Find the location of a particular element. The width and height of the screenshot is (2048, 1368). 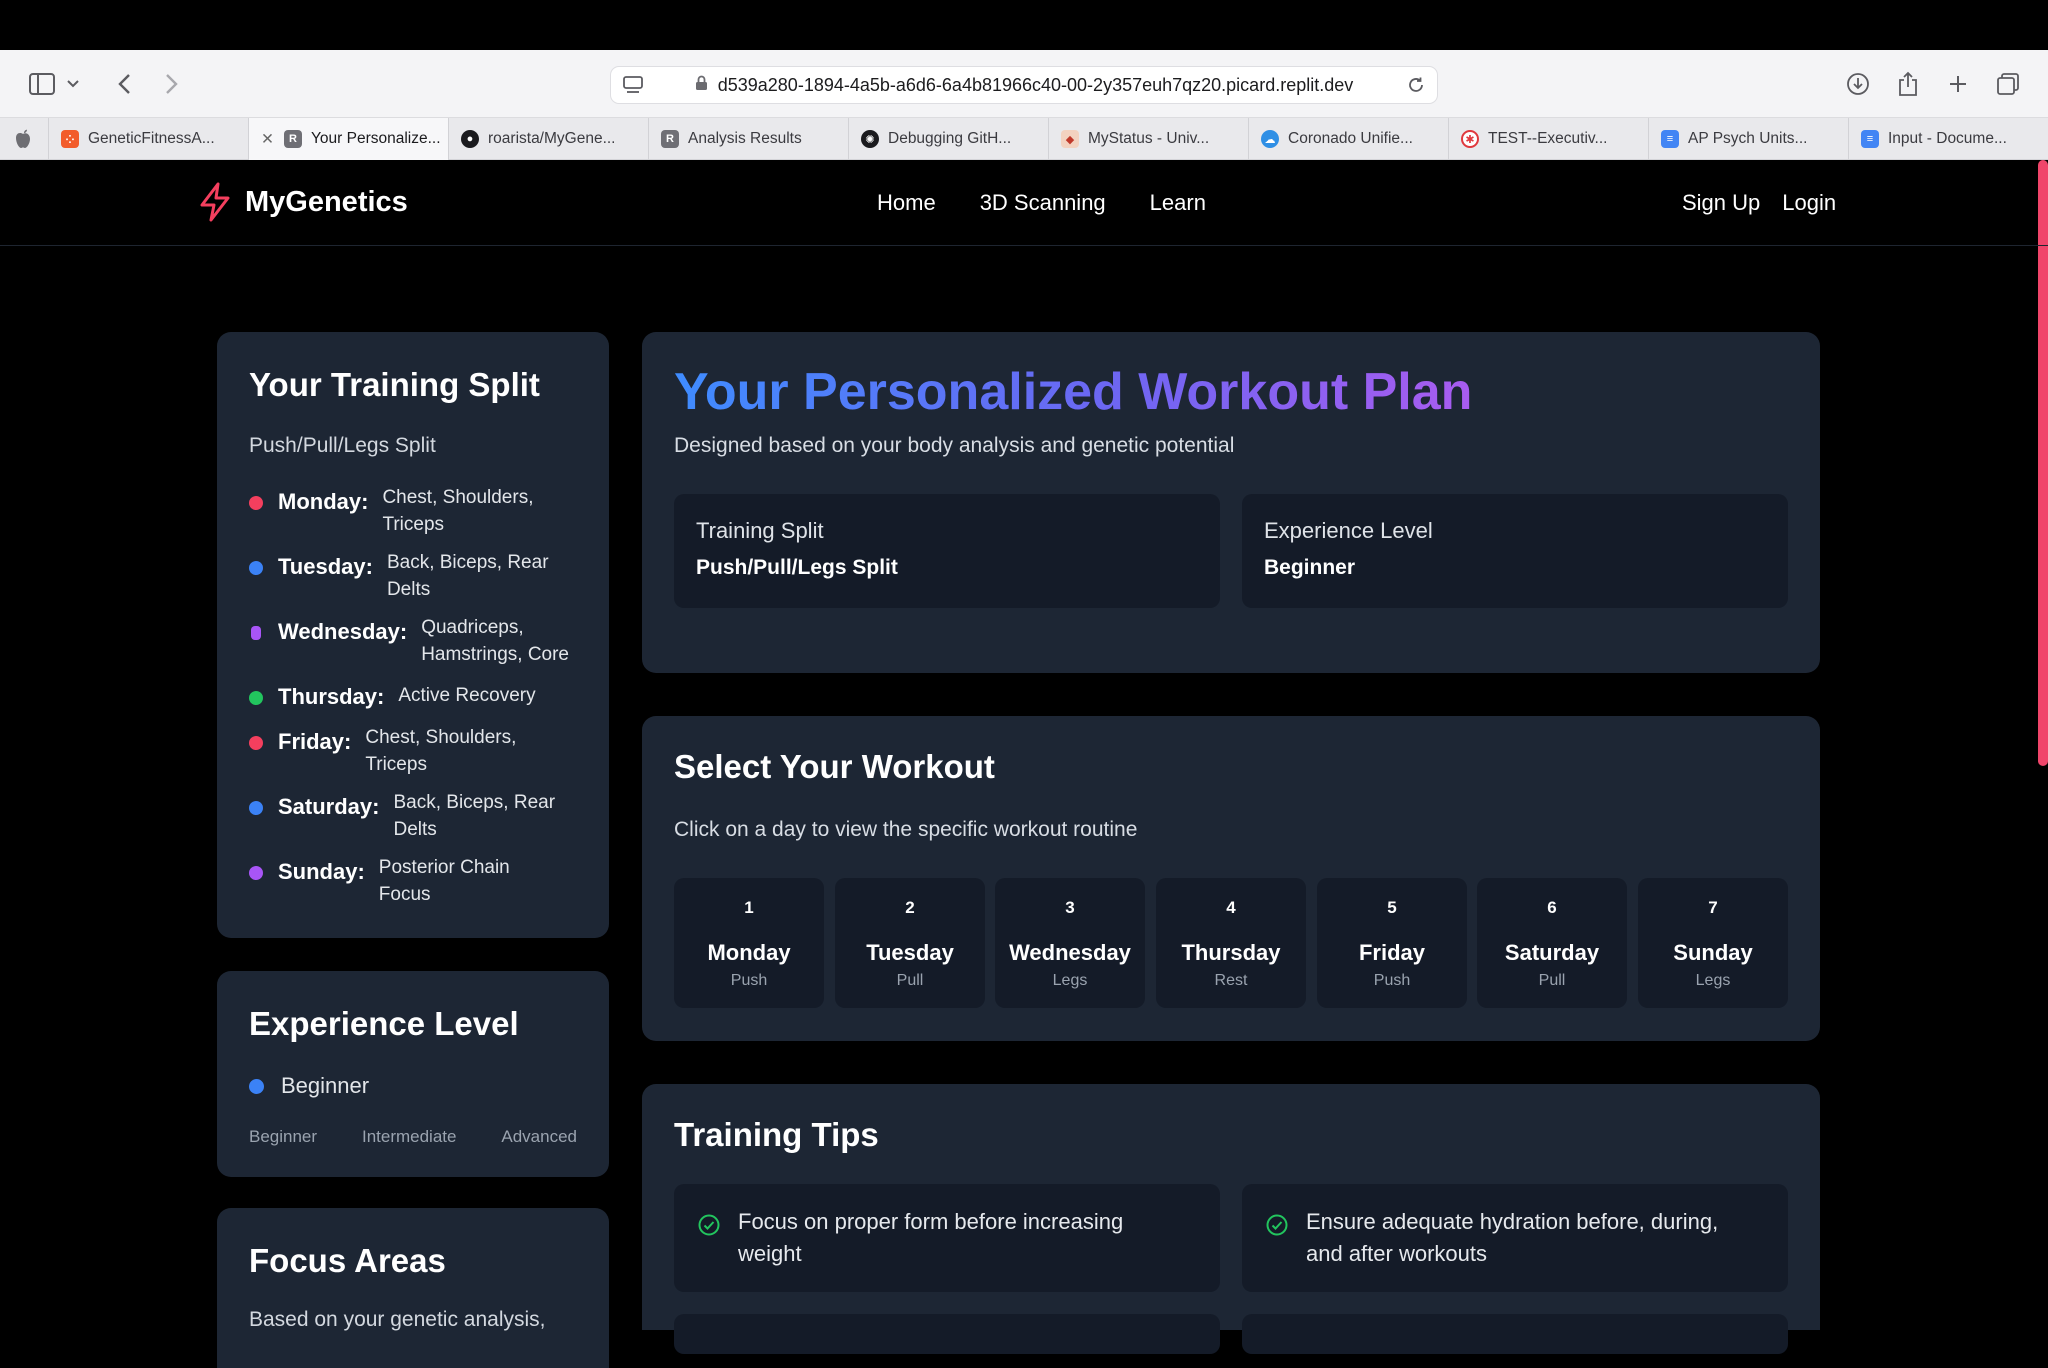

page-settings-icon is located at coordinates (633, 87).